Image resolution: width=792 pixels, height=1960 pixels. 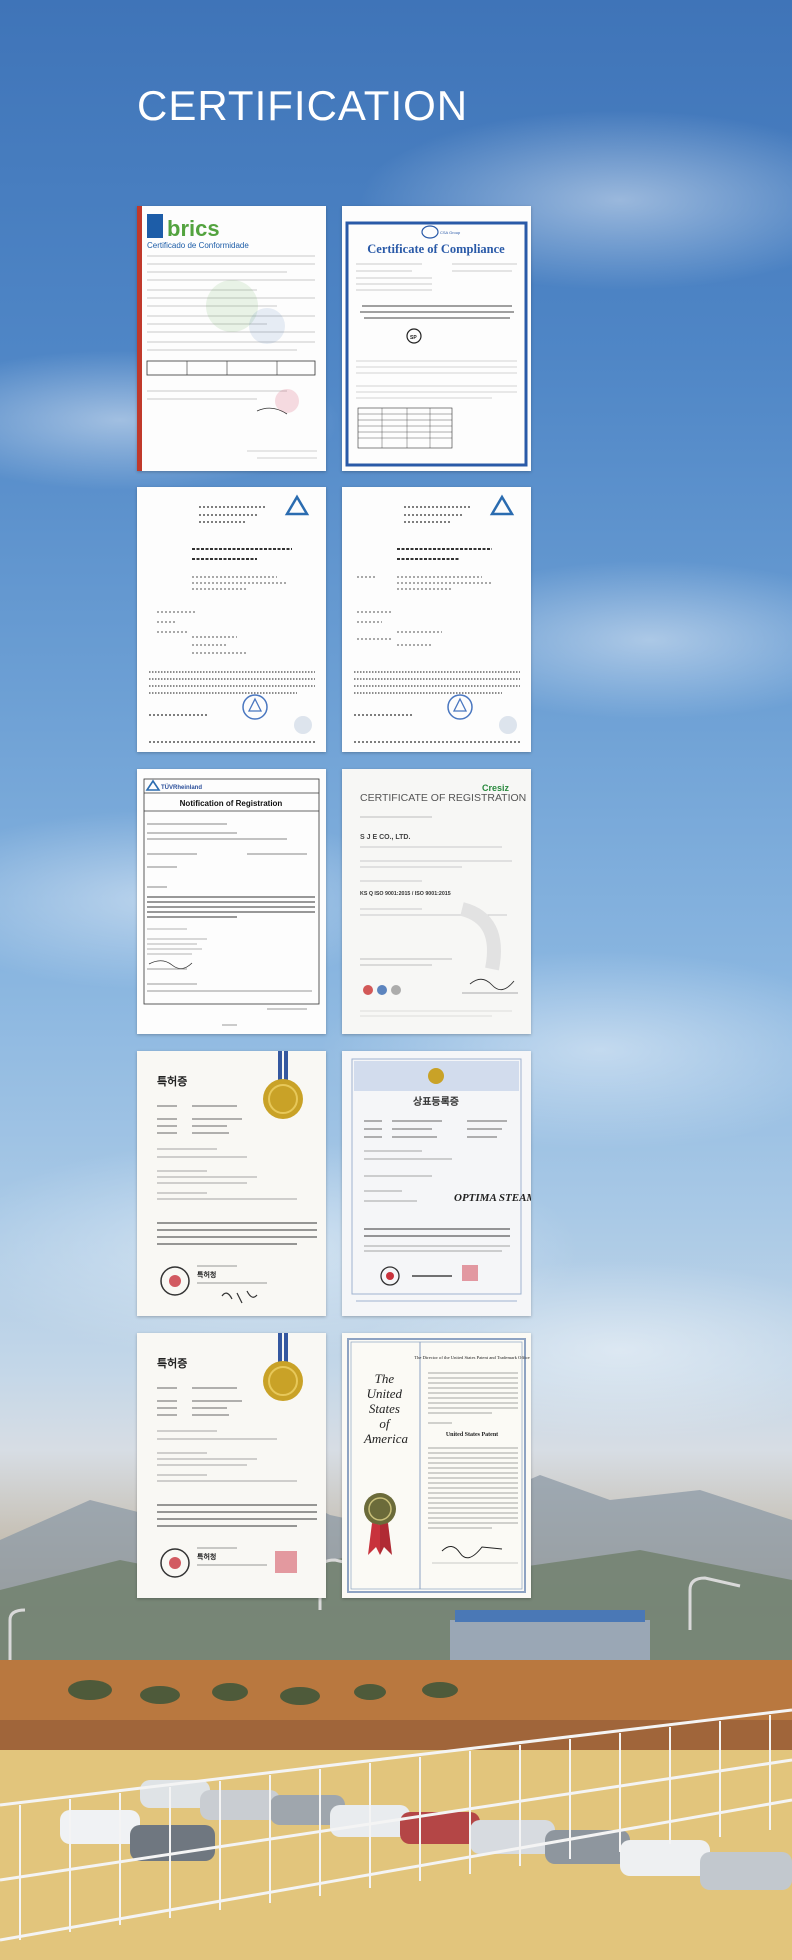 I want to click on us-patent-title: United States Patent, so click(x=472, y=1435).